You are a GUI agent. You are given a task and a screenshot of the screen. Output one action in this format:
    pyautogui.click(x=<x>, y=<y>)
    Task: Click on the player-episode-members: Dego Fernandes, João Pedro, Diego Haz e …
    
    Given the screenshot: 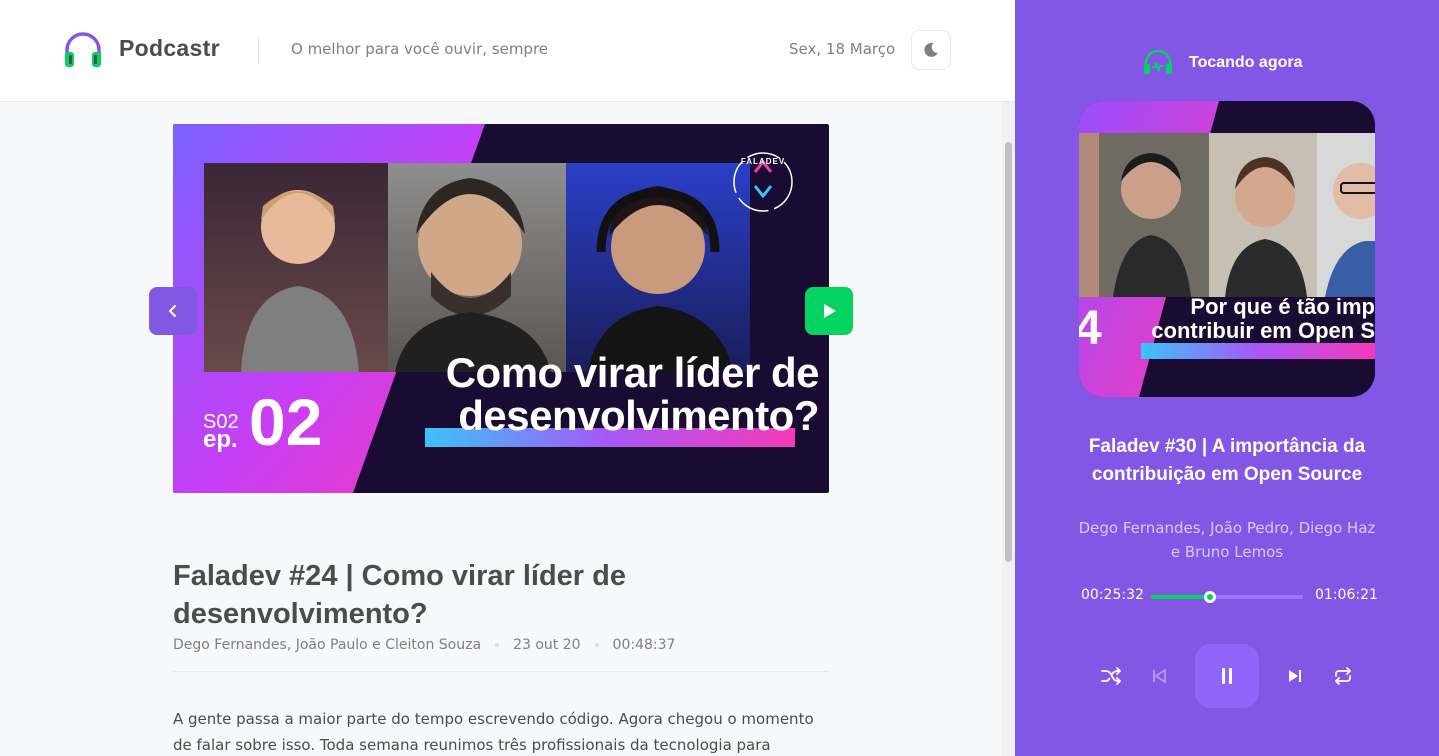 What is the action you would take?
    pyautogui.click(x=1227, y=540)
    